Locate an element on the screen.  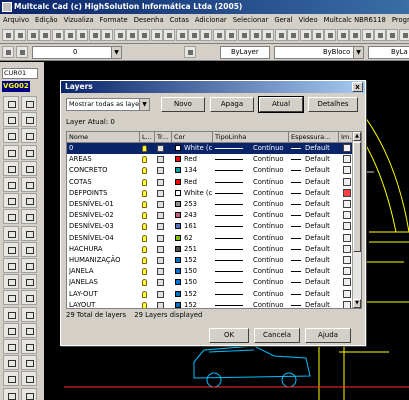
scroll-up-icon: ▲ is located at coordinates (357, 136).